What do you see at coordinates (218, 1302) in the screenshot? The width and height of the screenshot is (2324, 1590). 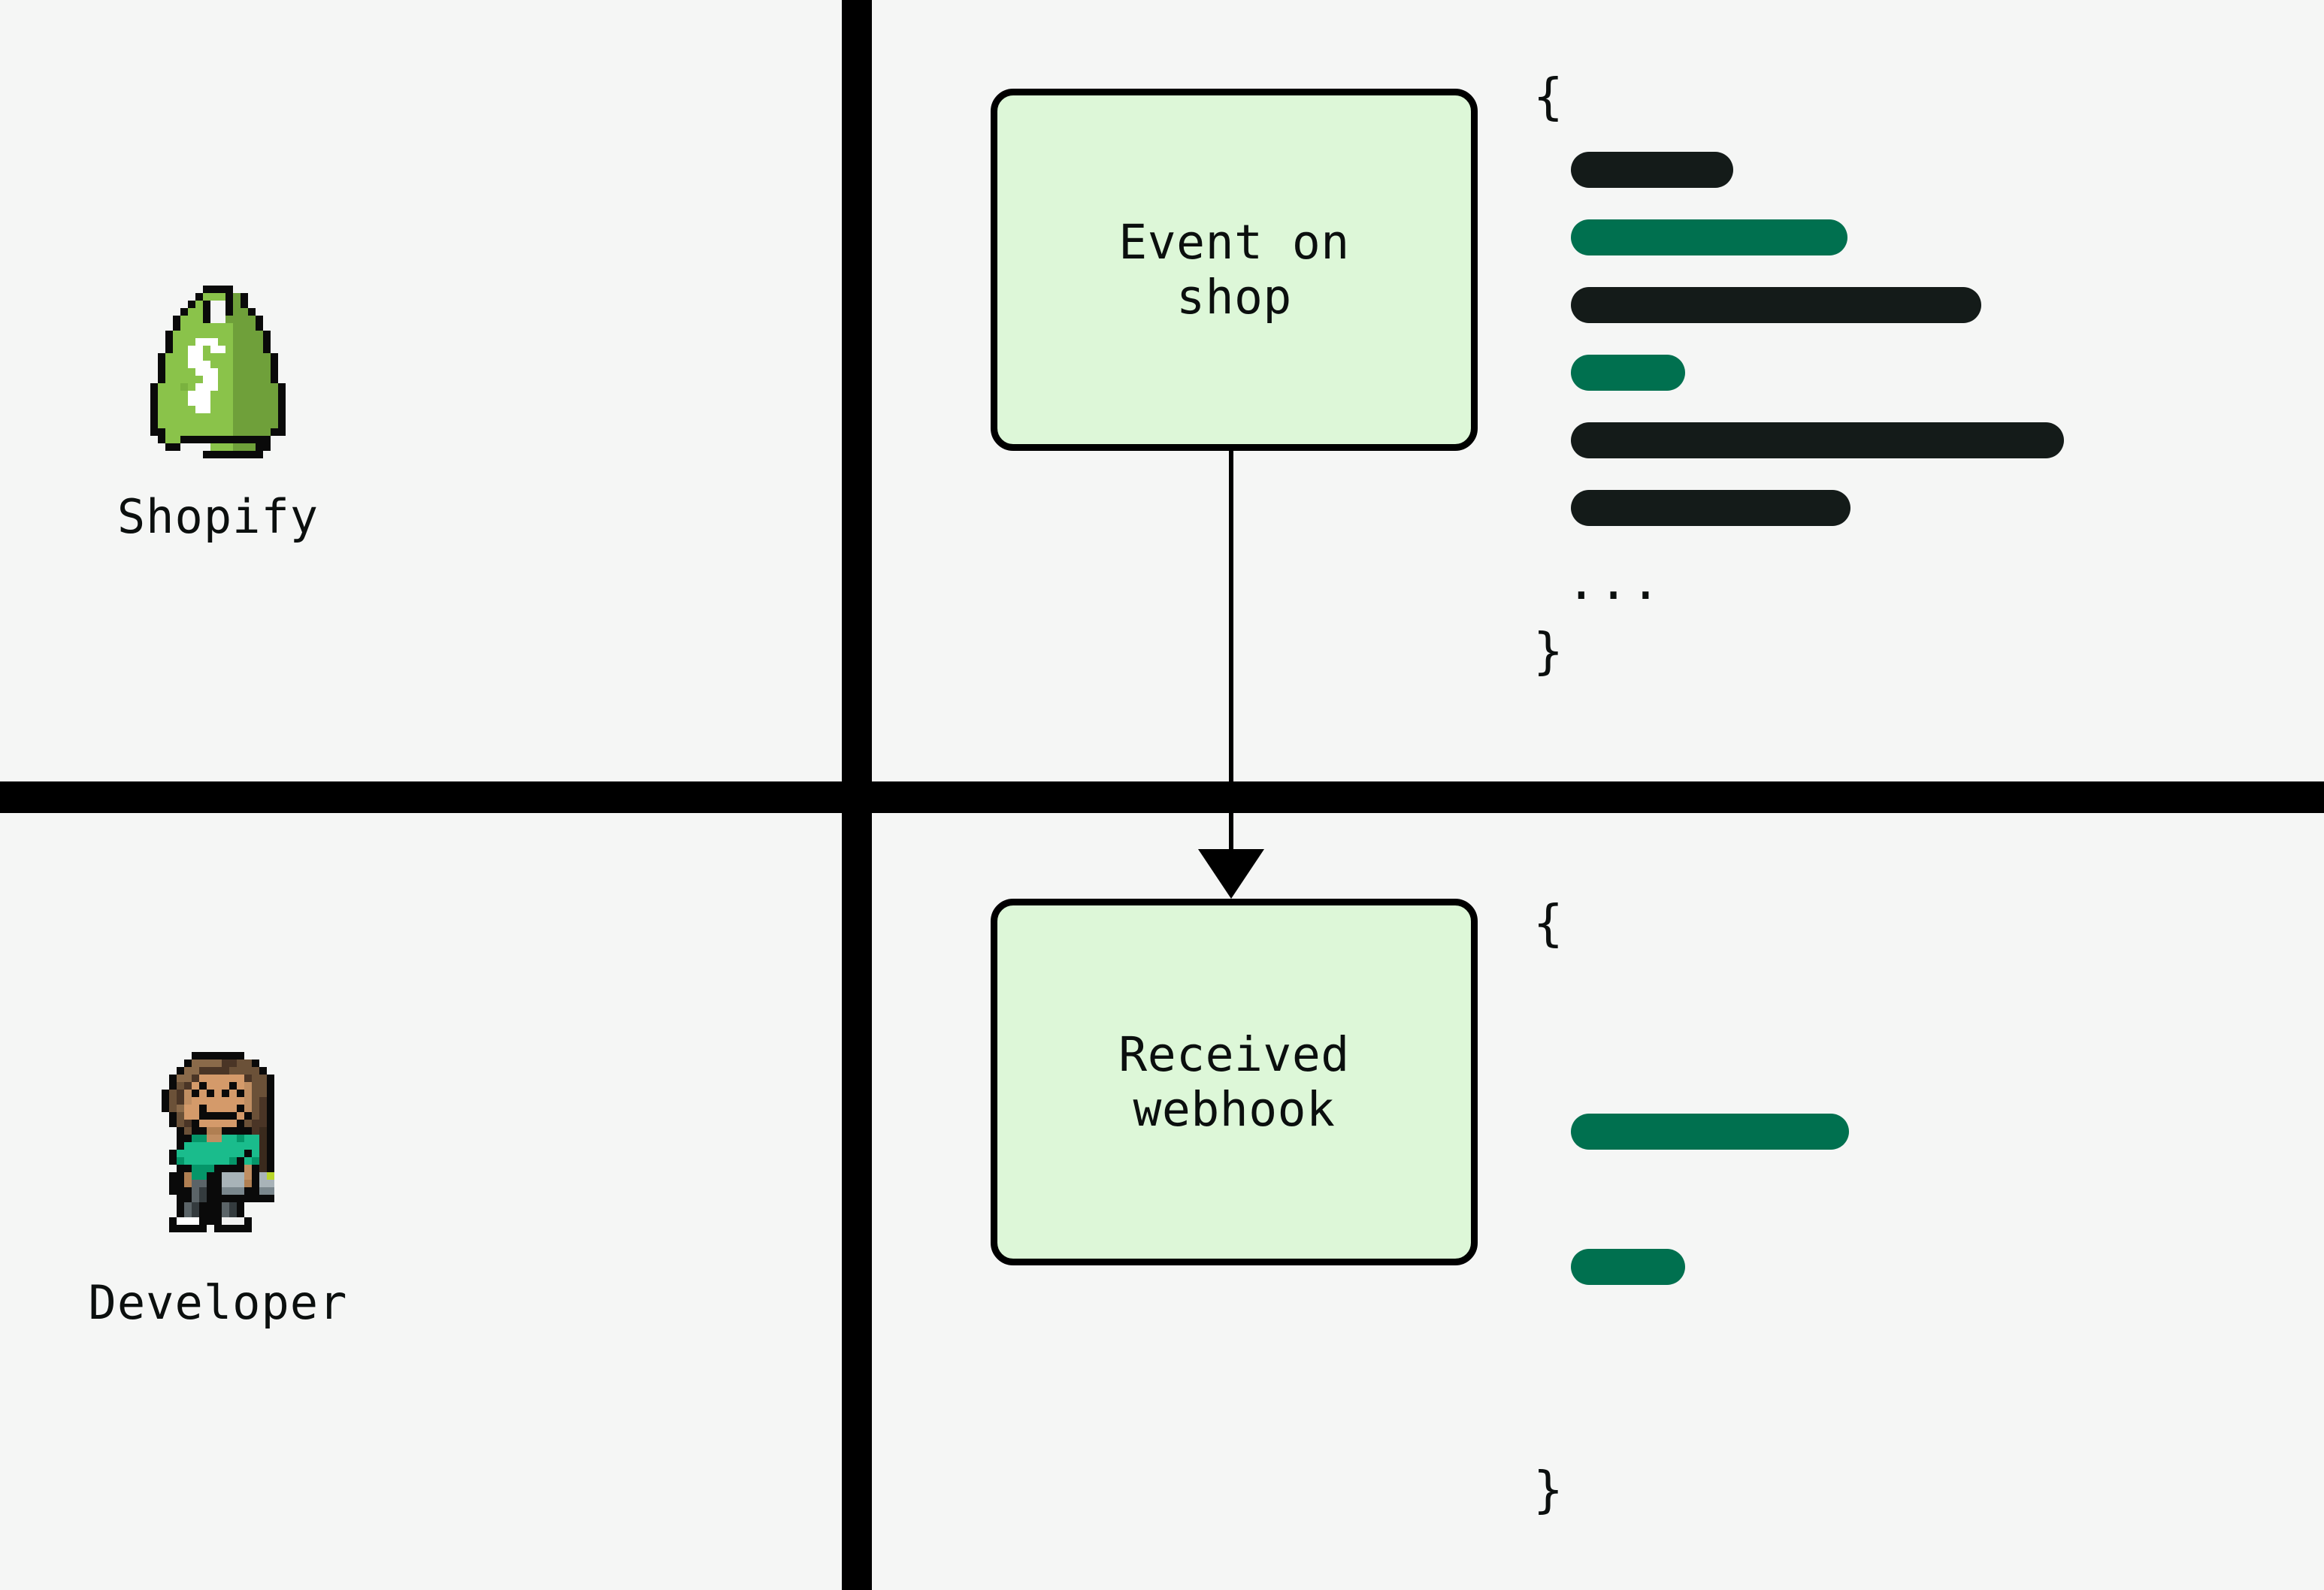 I see `actor-developer-label: Developer` at bounding box center [218, 1302].